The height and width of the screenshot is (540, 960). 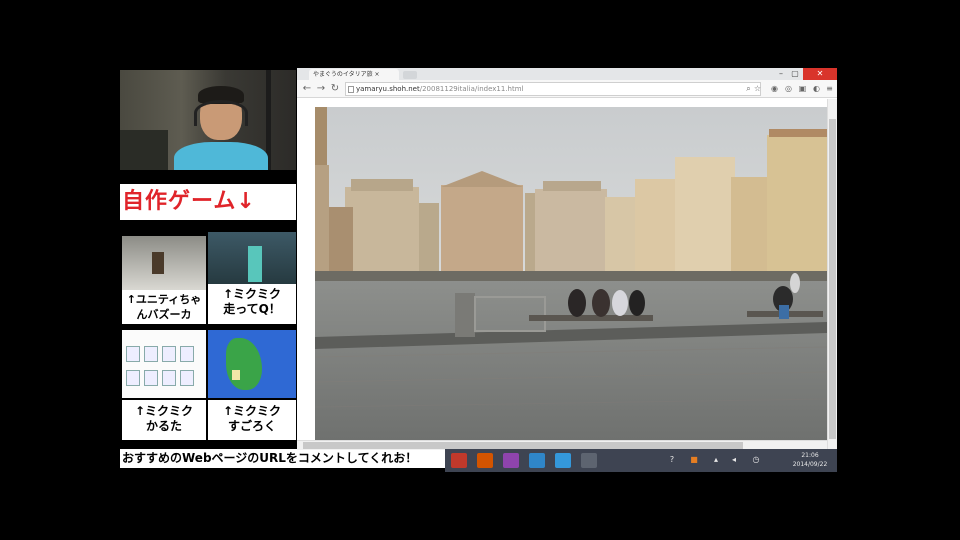 What do you see at coordinates (388, 89) in the screenshot?
I see `url-host: yamaryu.shoh.net` at bounding box center [388, 89].